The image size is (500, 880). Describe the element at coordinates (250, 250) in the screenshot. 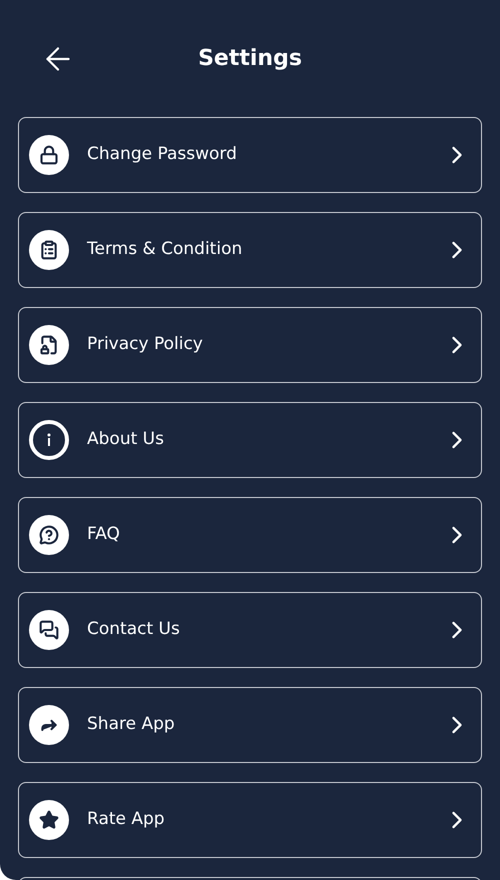

I see `settings-item: Terms & Condition` at that location.